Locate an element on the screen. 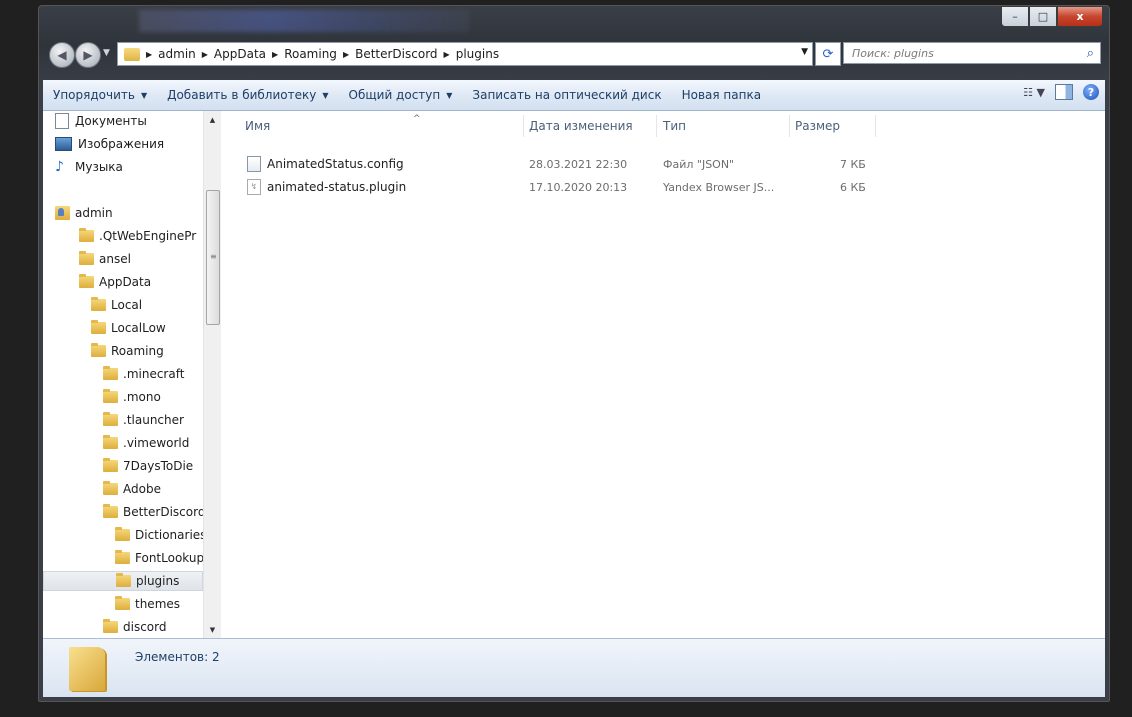 The image size is (1132, 717). address-dropdown: ▼ is located at coordinates (804, 52).